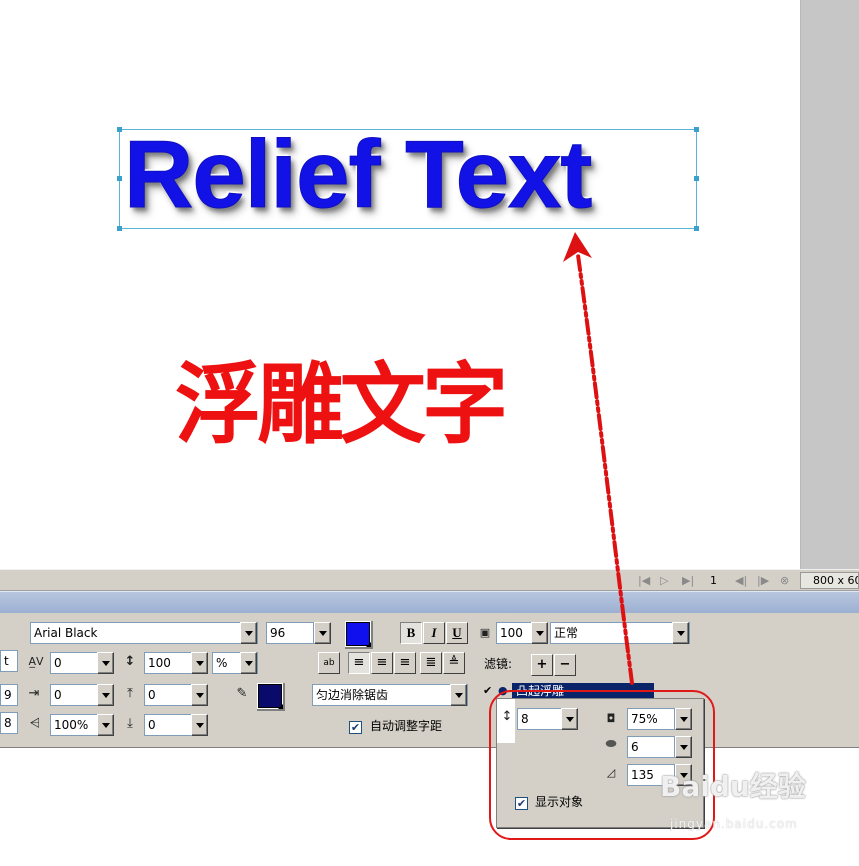  Describe the element at coordinates (341, 404) in the screenshot. I see `caption-text: 浮雕文字` at that location.